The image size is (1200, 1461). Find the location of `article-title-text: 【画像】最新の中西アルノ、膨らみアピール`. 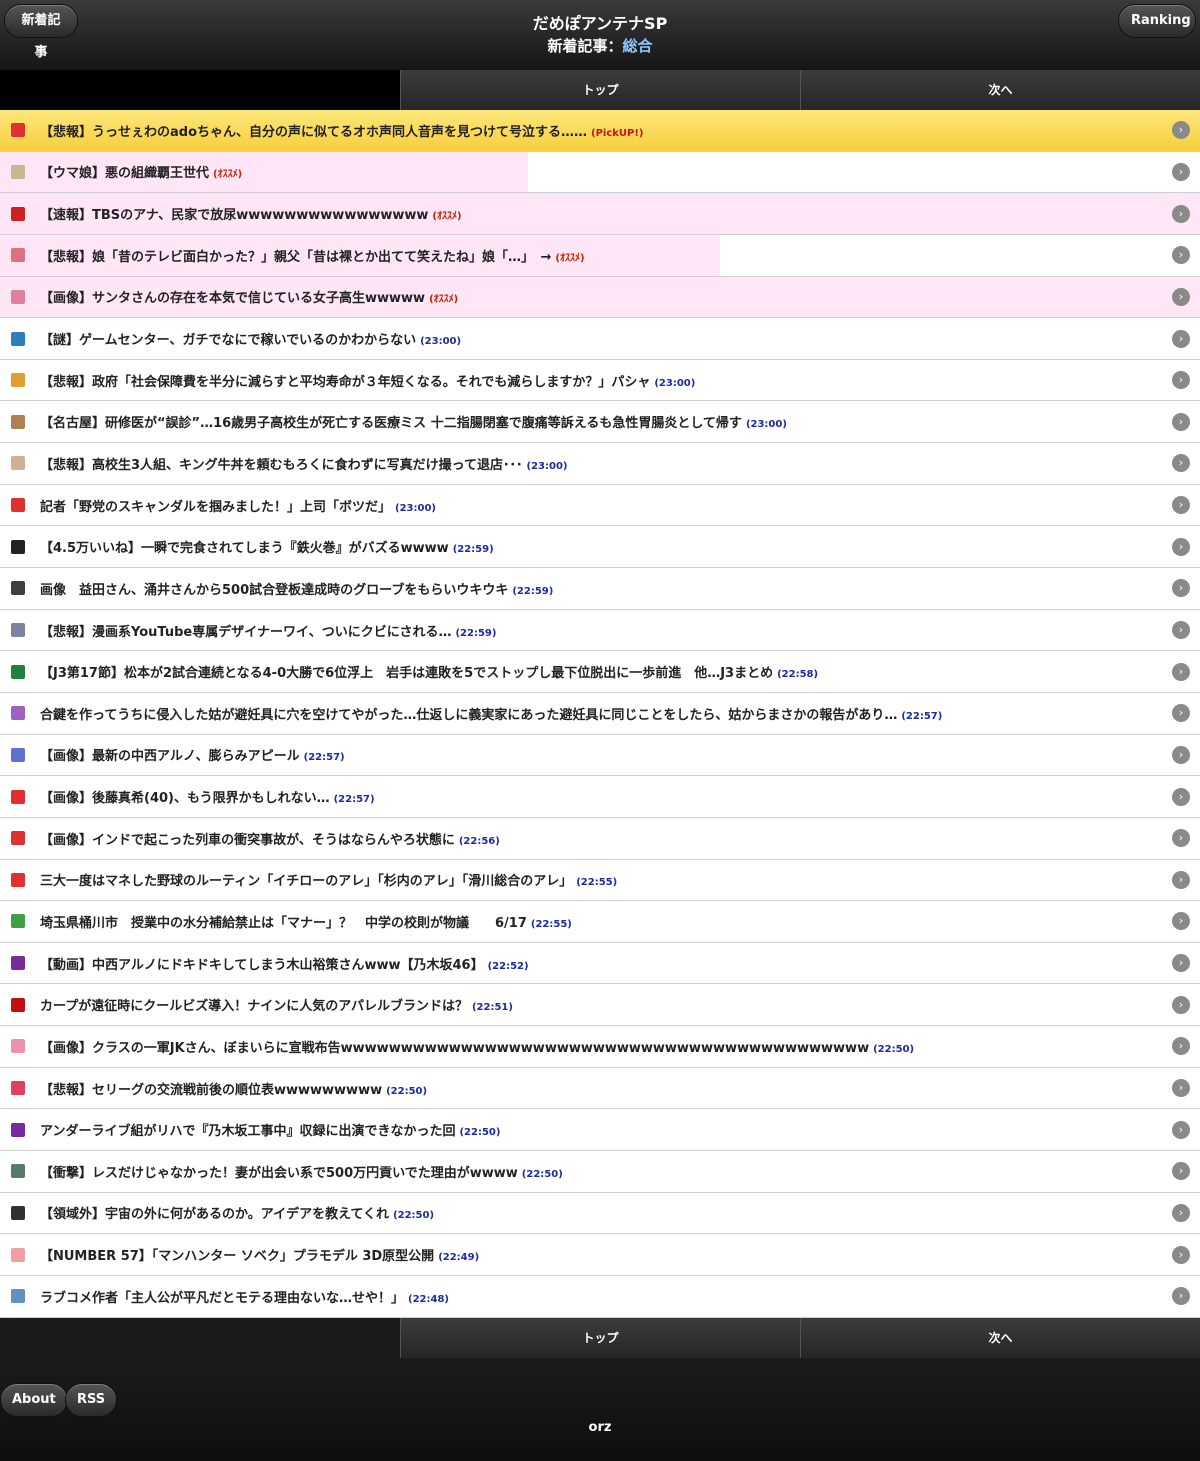

article-title-text: 【画像】最新の中西アルノ、膨らみアピール is located at coordinates (170, 756).